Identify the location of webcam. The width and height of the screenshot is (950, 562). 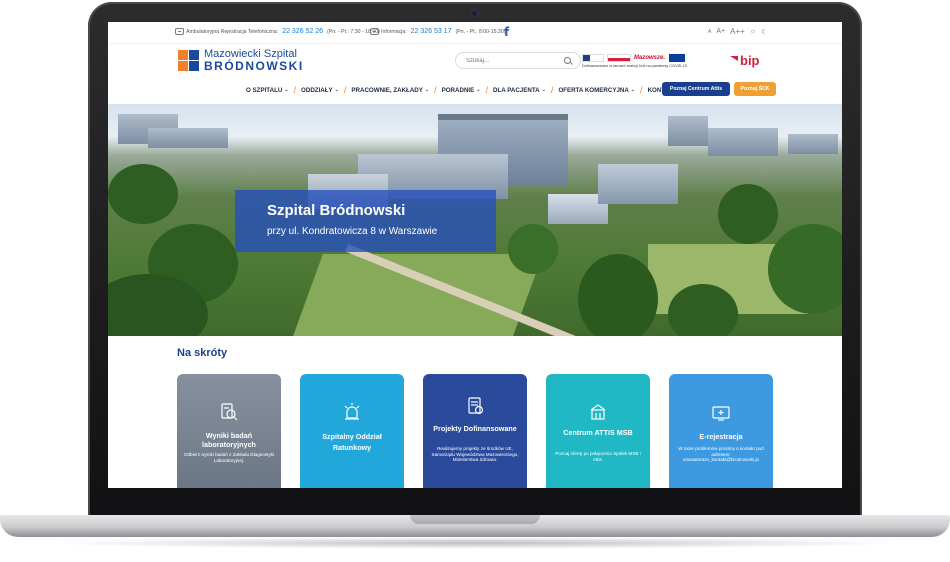
(474, 13).